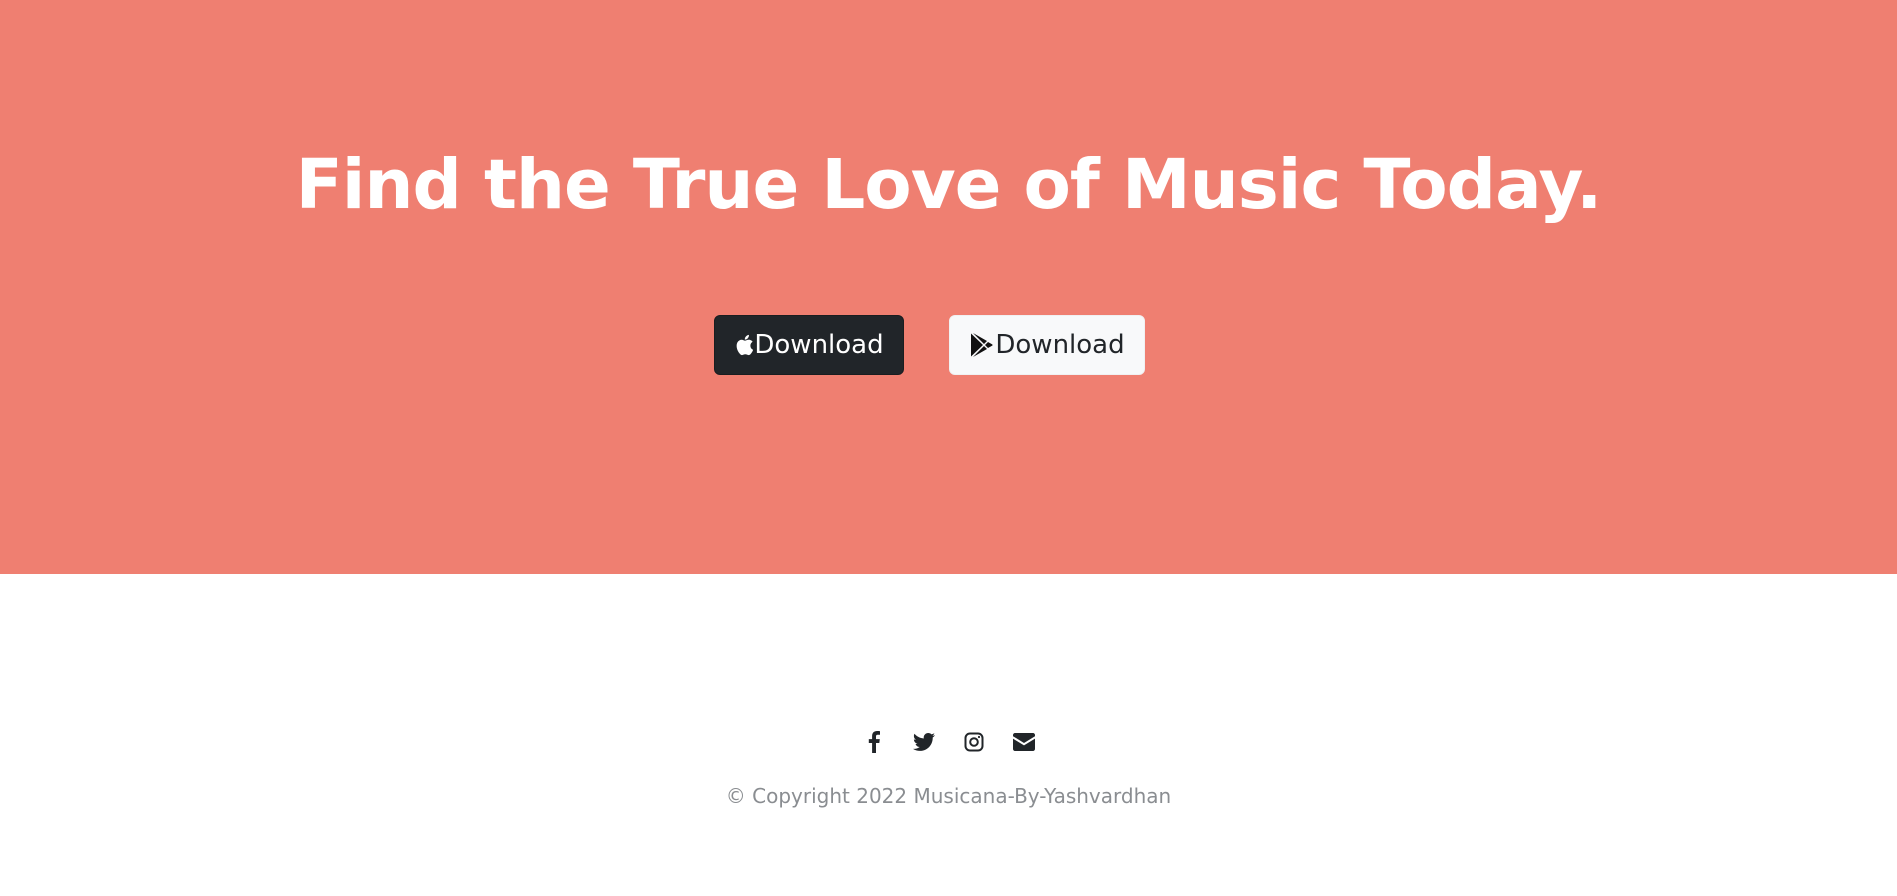 The image size is (1897, 896). Describe the element at coordinates (819, 345) in the screenshot. I see `app-store-download-label: Download` at that location.